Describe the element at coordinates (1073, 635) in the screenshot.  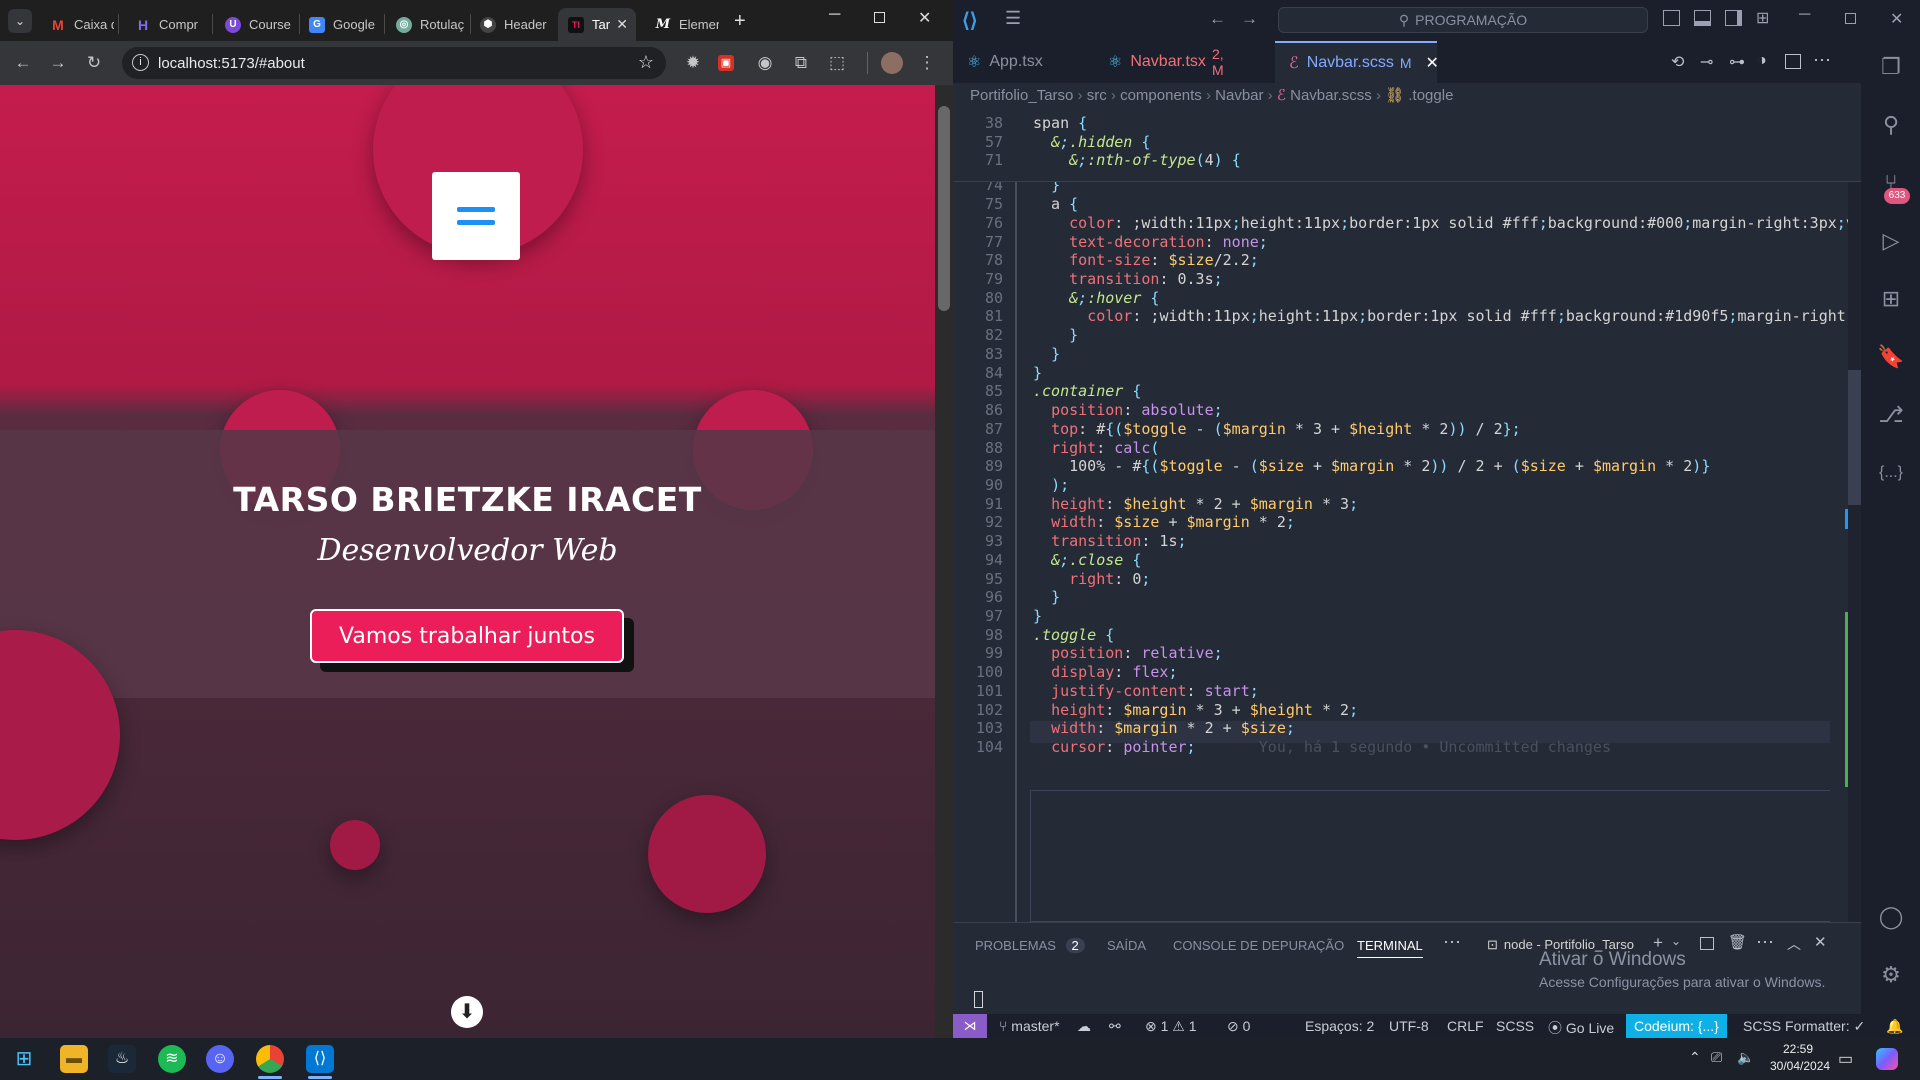
I see `code-line: .toggle {` at that location.